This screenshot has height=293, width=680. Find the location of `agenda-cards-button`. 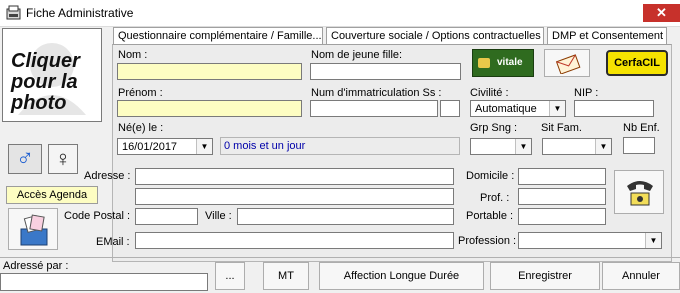

agenda-cards-button is located at coordinates (33, 229).